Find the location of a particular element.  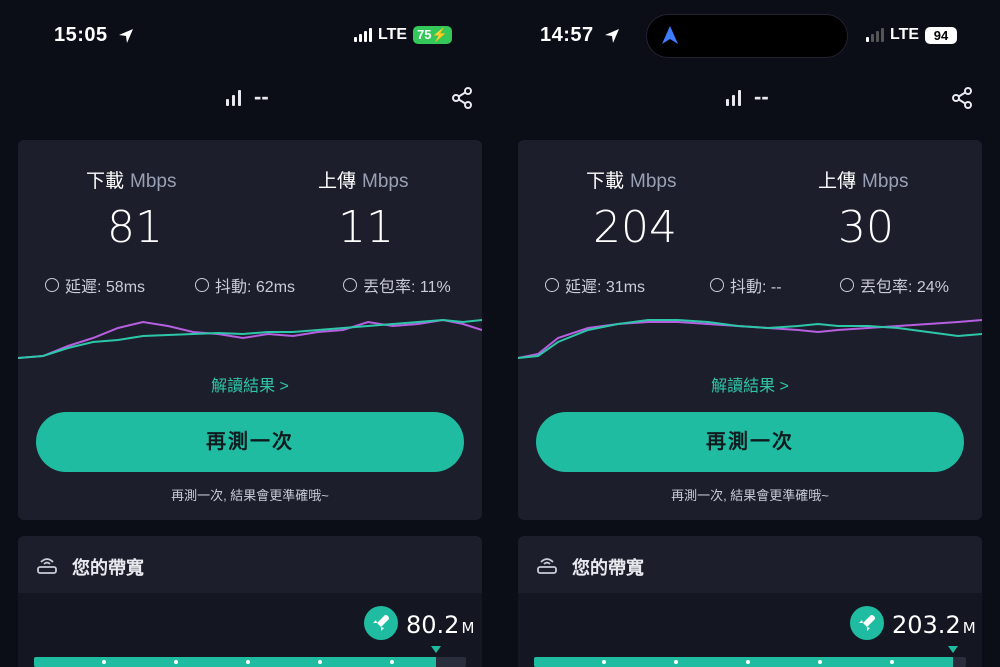

bandwidth-card: 您的帶寬 203.2 M is located at coordinates (750, 601).